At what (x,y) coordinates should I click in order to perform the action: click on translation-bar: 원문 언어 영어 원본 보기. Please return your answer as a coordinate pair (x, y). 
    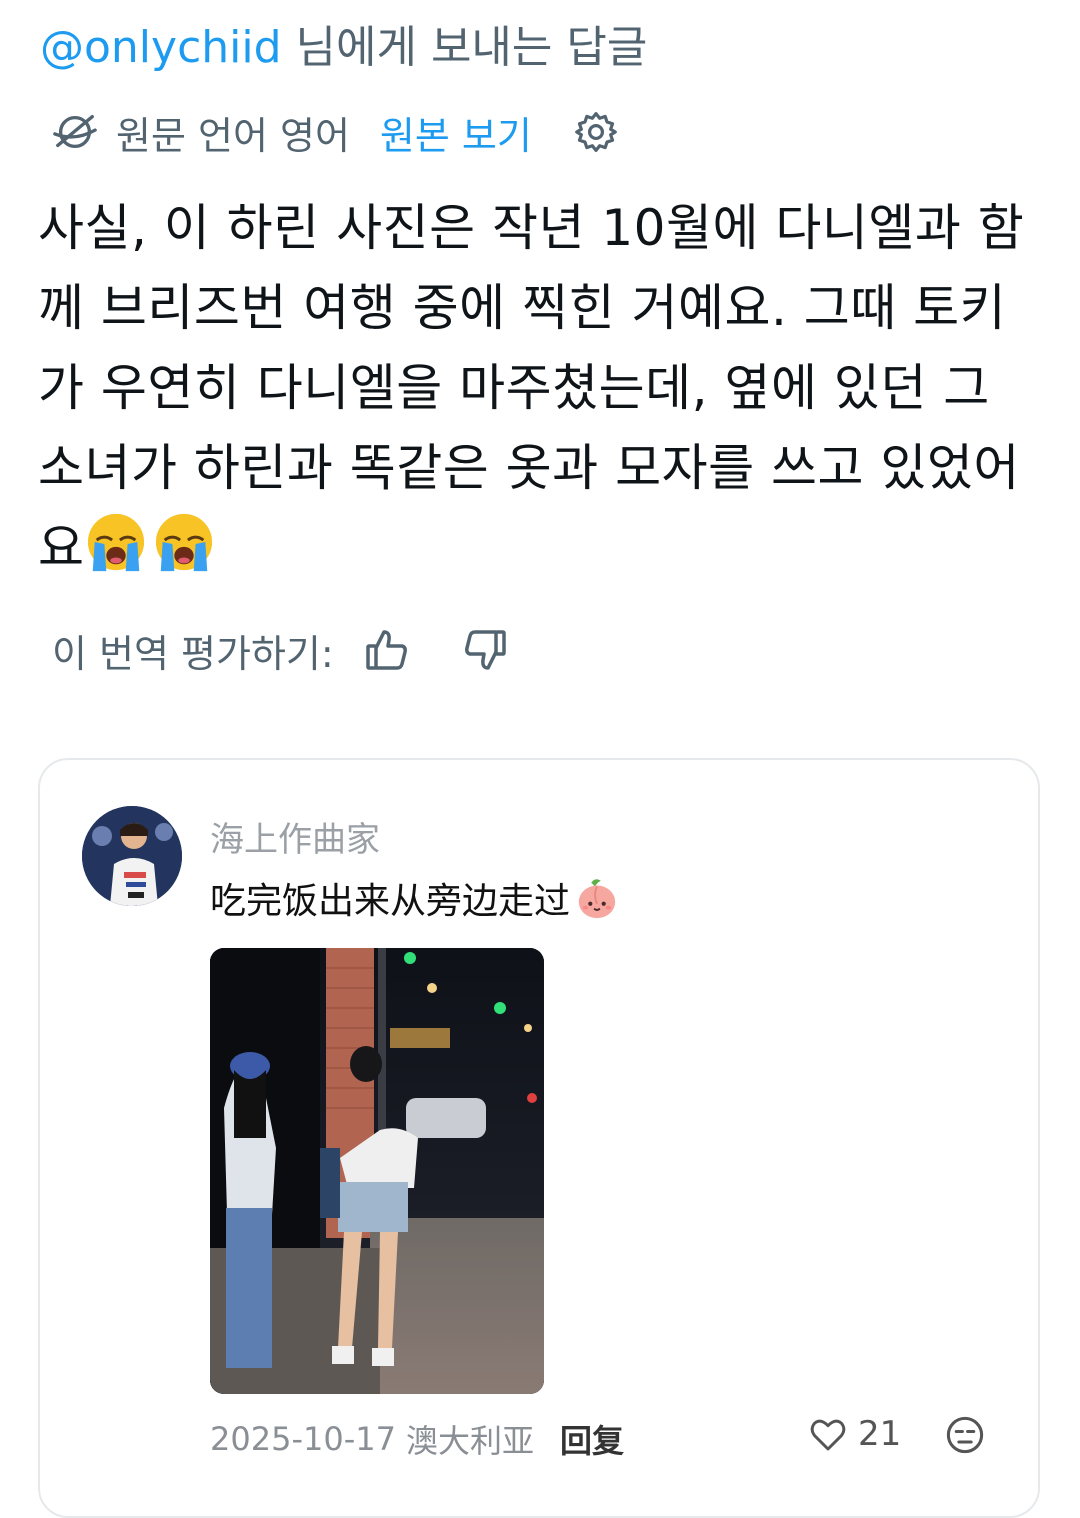
    Looking at the image, I should click on (335, 132).